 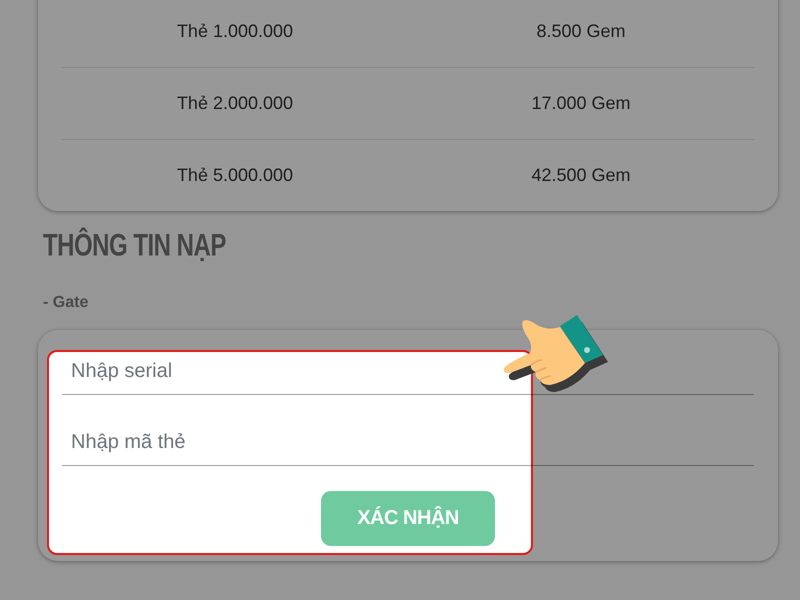 What do you see at coordinates (408, 443) in the screenshot?
I see `input-field: Nhập mã thẻ` at bounding box center [408, 443].